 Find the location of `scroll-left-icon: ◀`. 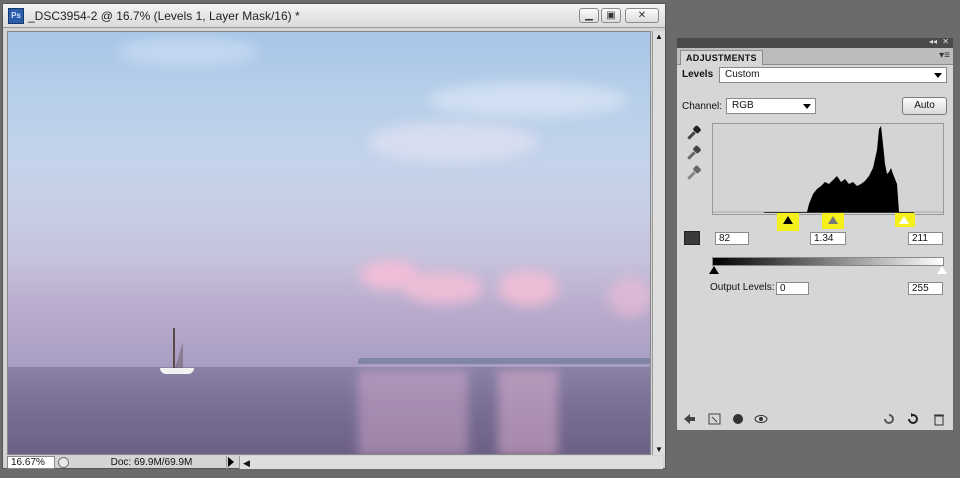

scroll-left-icon: ◀ is located at coordinates (246, 463).